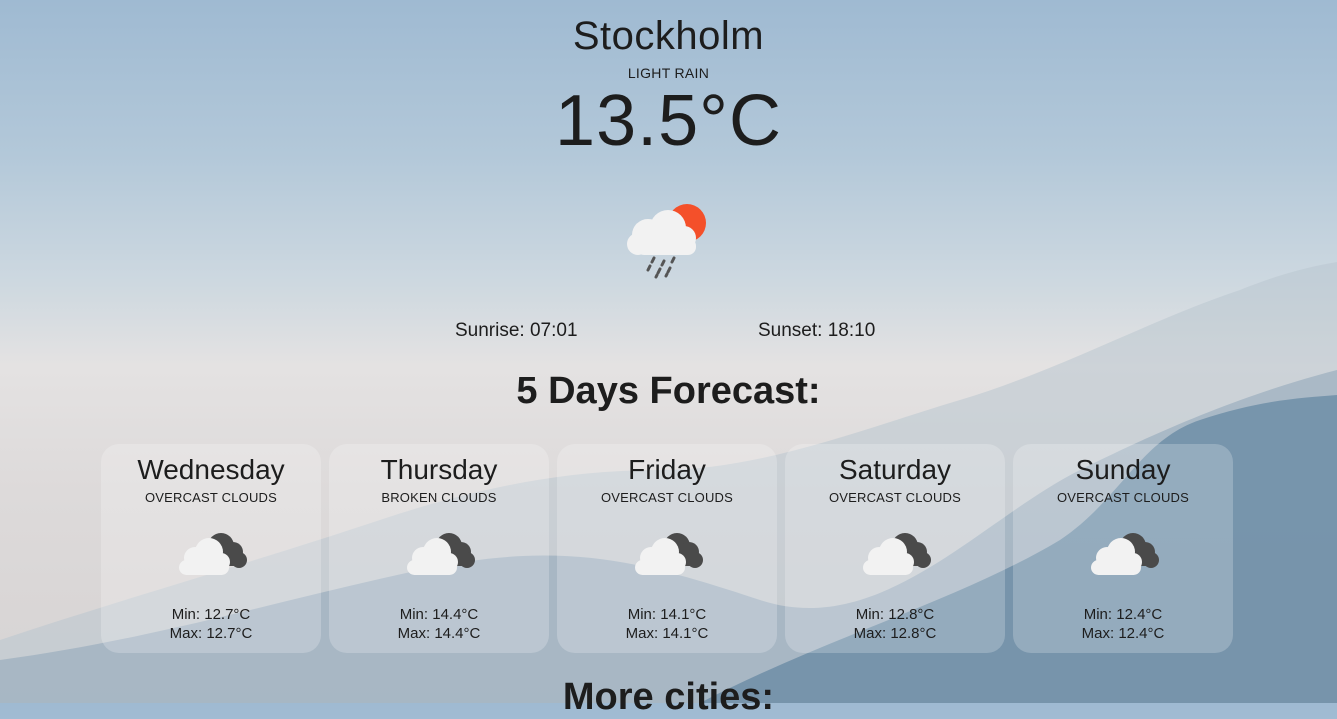 This screenshot has width=1337, height=719. Describe the element at coordinates (666, 241) in the screenshot. I see `cloud-sun-rain-icon` at that location.